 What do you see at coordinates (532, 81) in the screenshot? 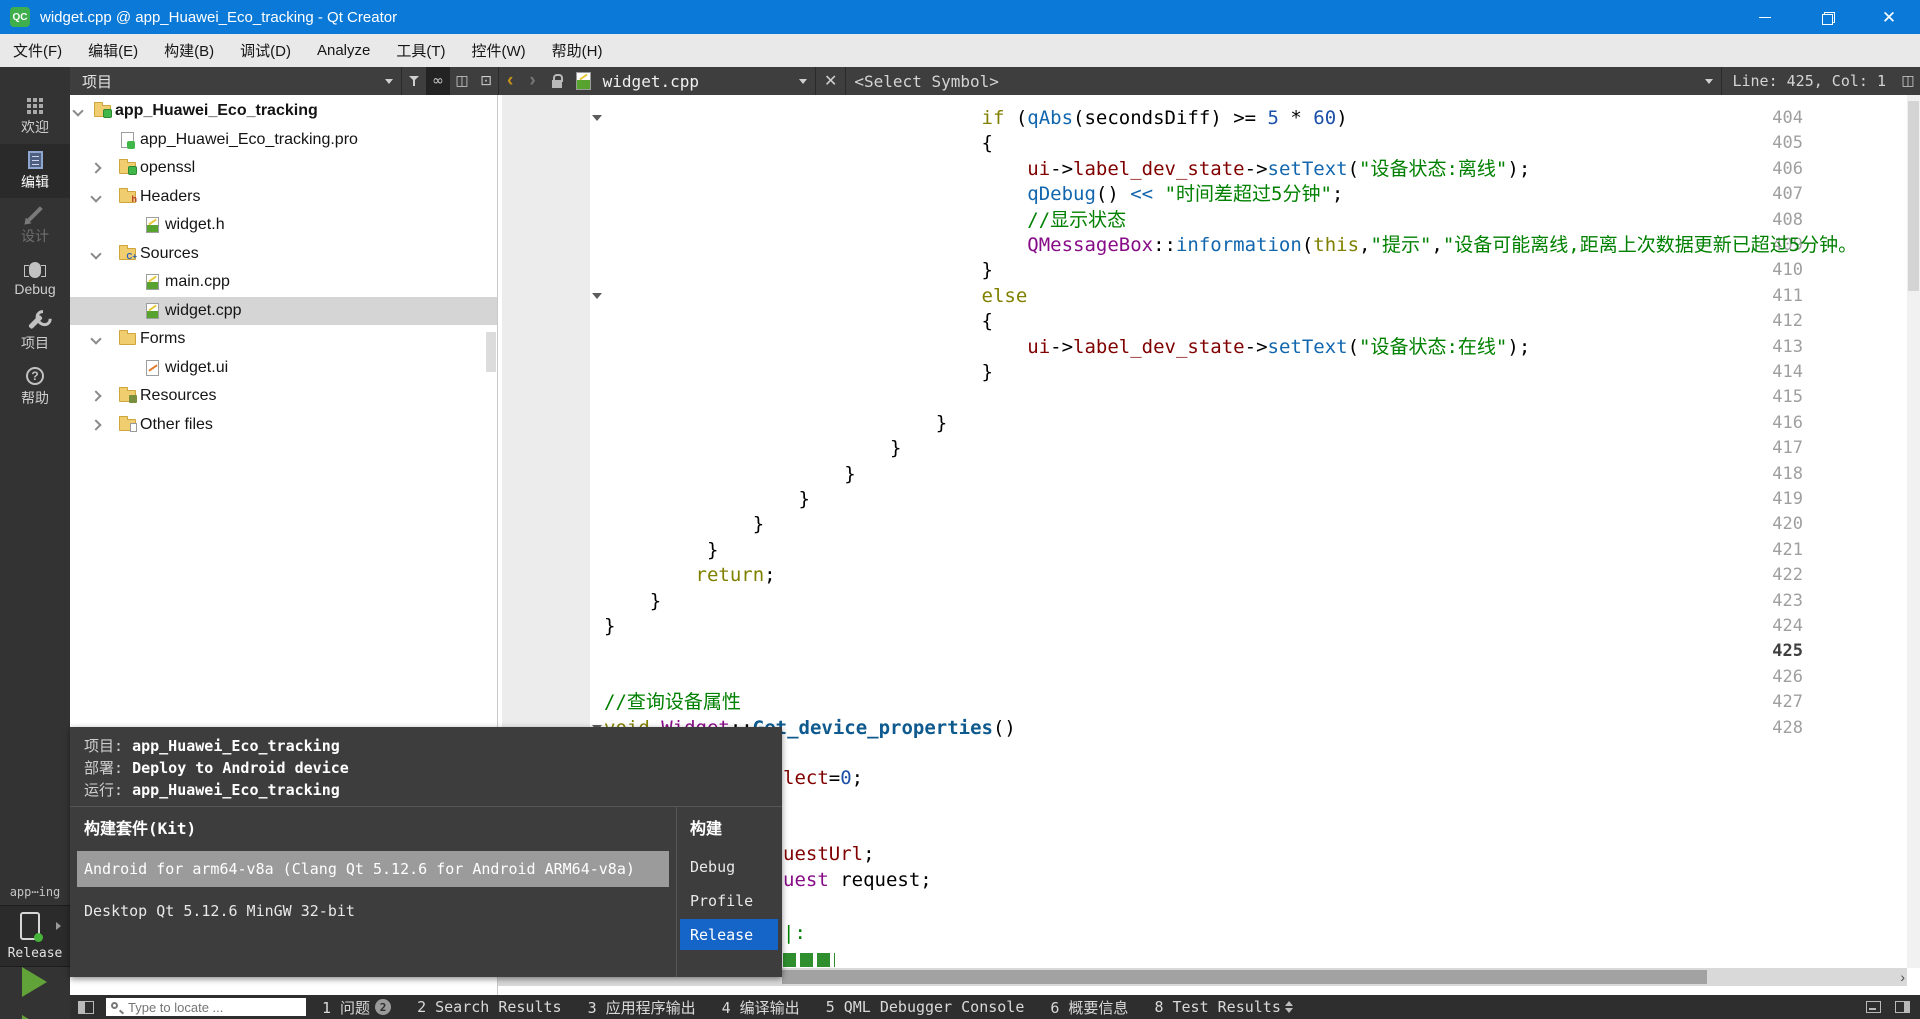
I see `go-forward-button: ›` at bounding box center [532, 81].